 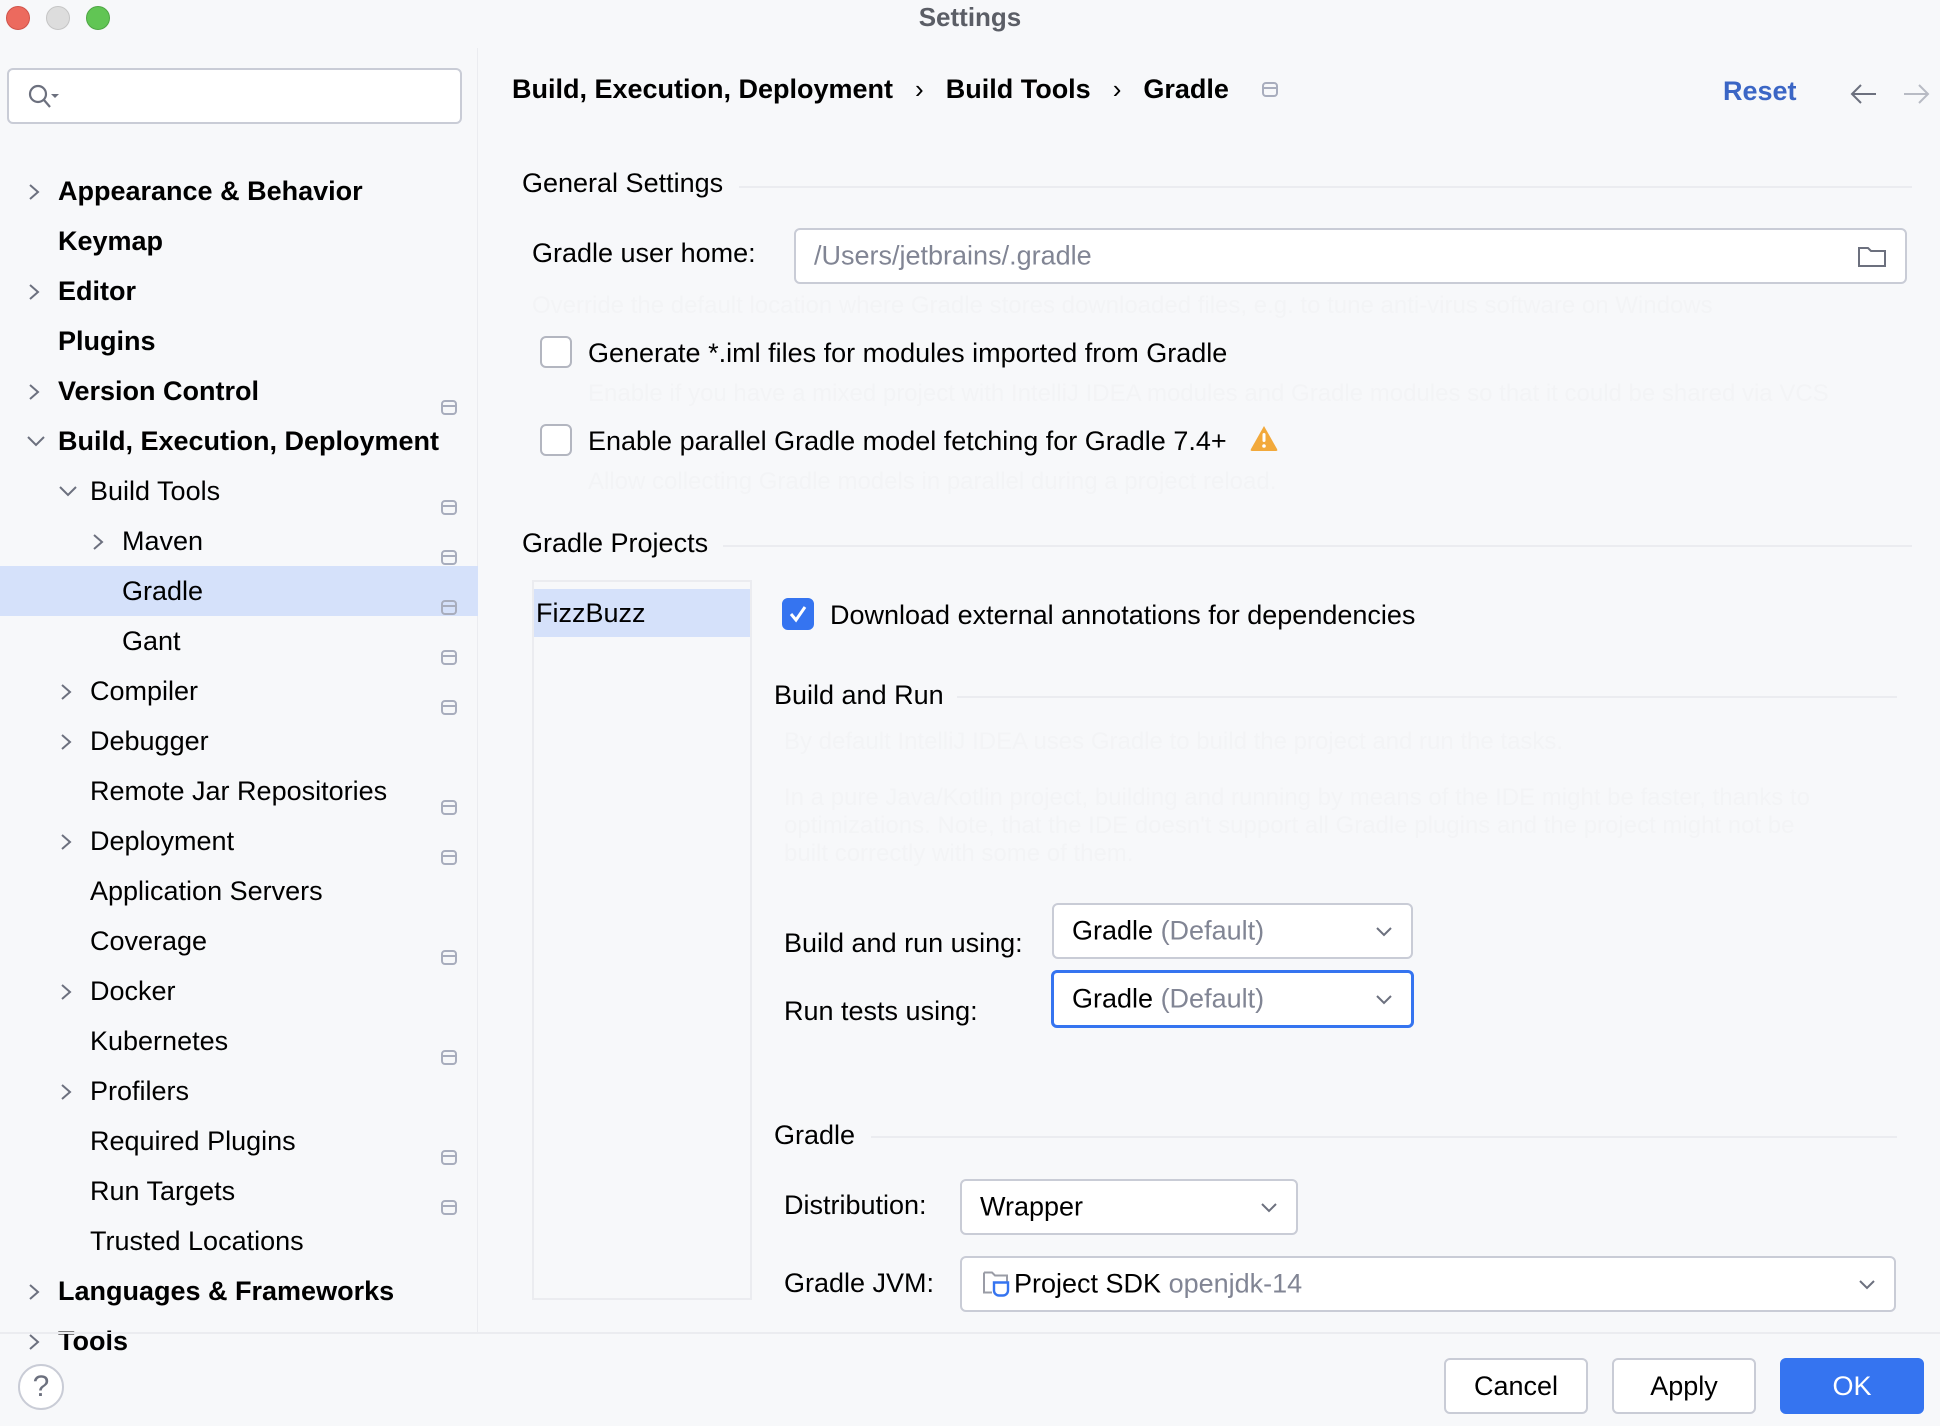 What do you see at coordinates (149, 941) in the screenshot?
I see `sidebar-item-label: Coverage` at bounding box center [149, 941].